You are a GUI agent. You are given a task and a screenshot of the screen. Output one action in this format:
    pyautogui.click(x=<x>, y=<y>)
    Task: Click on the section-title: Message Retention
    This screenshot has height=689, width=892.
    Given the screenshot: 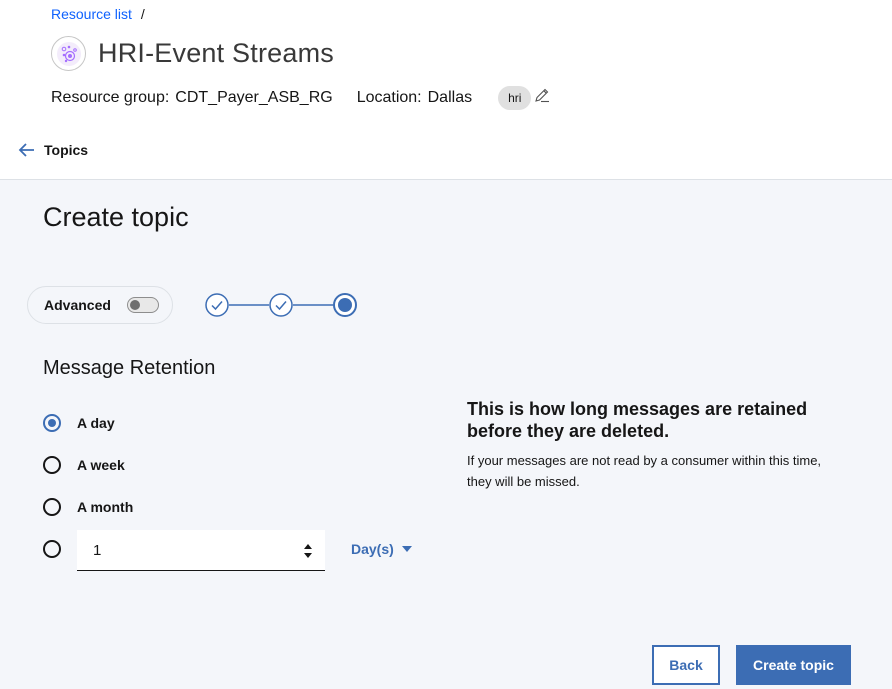 What is the action you would take?
    pyautogui.click(x=129, y=368)
    